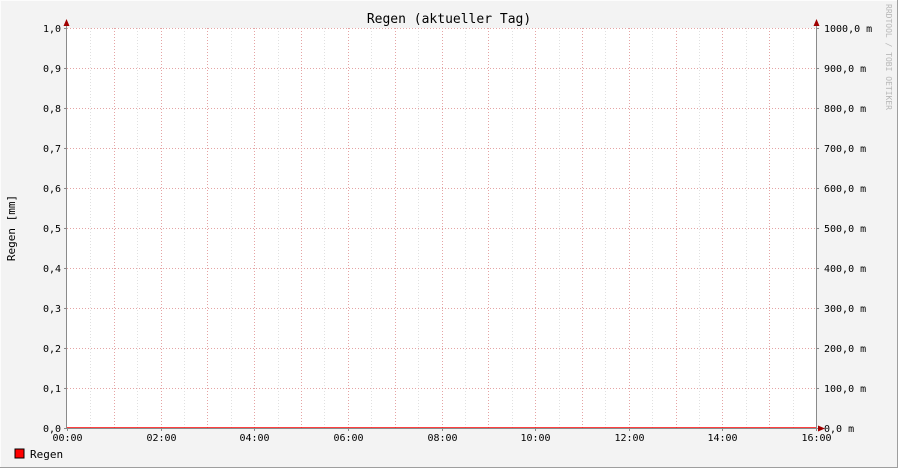  I want to click on y-tick-labels: 0,00,10,20,30,40,50,60,70,80,91,0, so click(52, 229).